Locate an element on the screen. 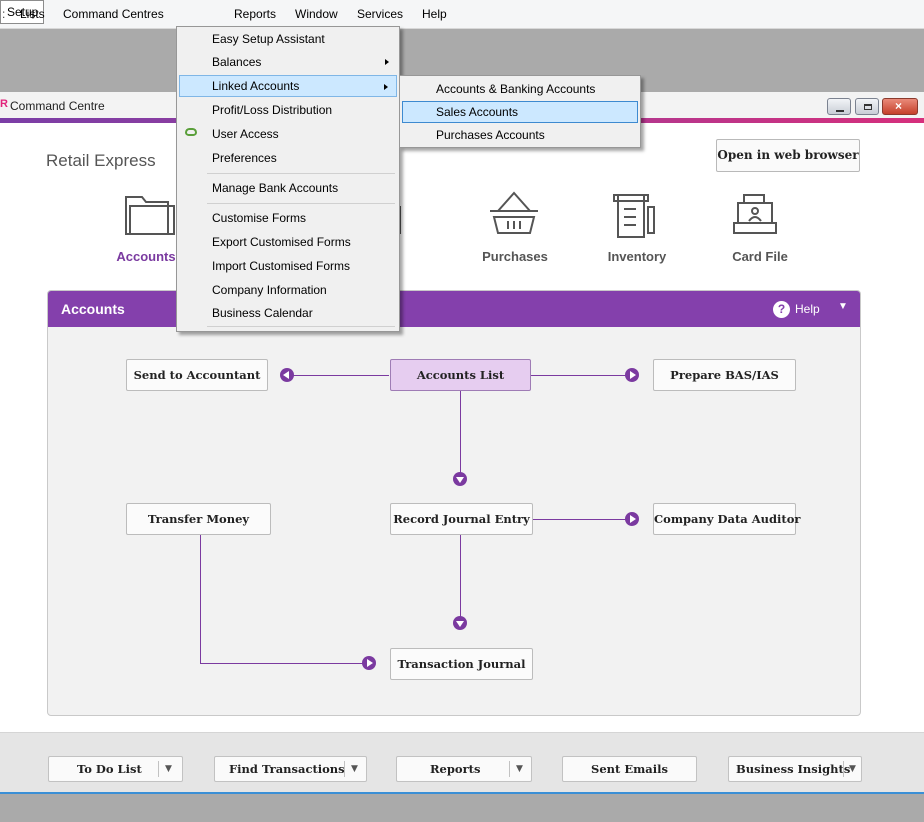  minimize-icon is located at coordinates (840, 108).